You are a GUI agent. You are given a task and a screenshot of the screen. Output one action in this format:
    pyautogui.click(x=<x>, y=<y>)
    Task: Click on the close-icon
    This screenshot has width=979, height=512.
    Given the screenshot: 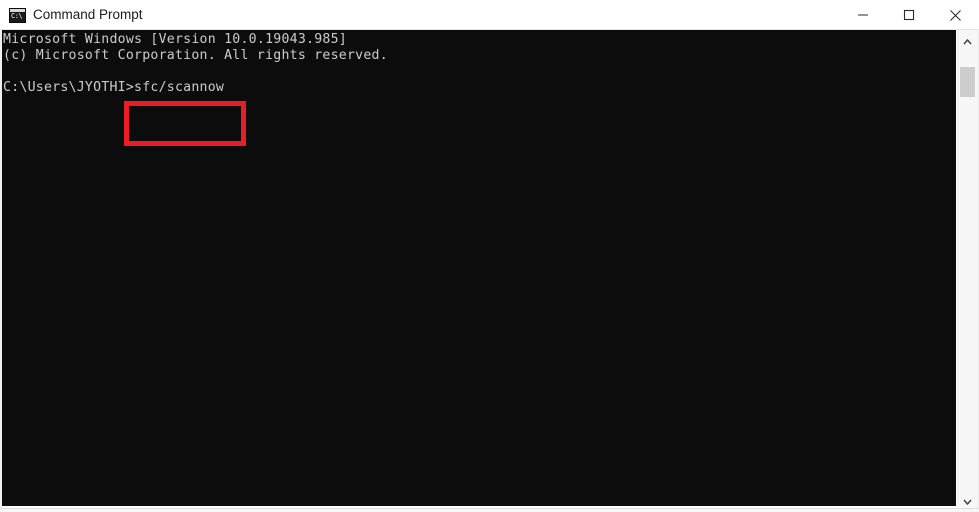 What is the action you would take?
    pyautogui.click(x=955, y=15)
    